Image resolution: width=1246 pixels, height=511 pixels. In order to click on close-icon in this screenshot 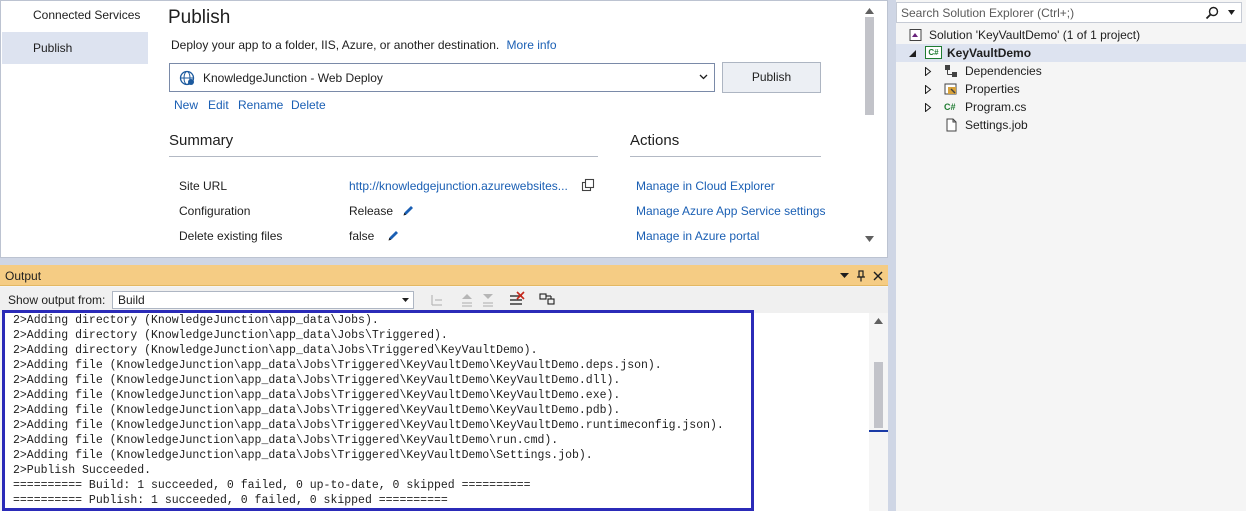, I will do `click(878, 276)`.